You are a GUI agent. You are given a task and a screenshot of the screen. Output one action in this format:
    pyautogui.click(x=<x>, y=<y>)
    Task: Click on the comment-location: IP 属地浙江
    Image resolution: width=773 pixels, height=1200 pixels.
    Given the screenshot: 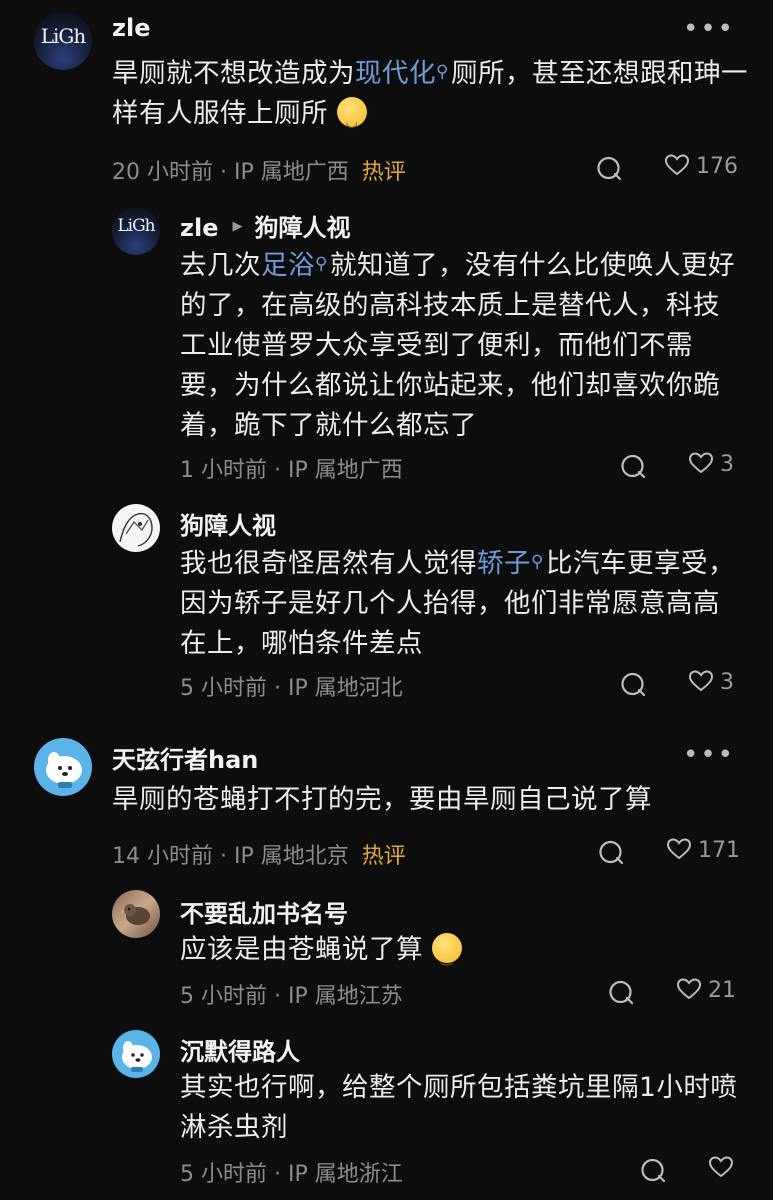 What is the action you would take?
    pyautogui.click(x=345, y=1174)
    